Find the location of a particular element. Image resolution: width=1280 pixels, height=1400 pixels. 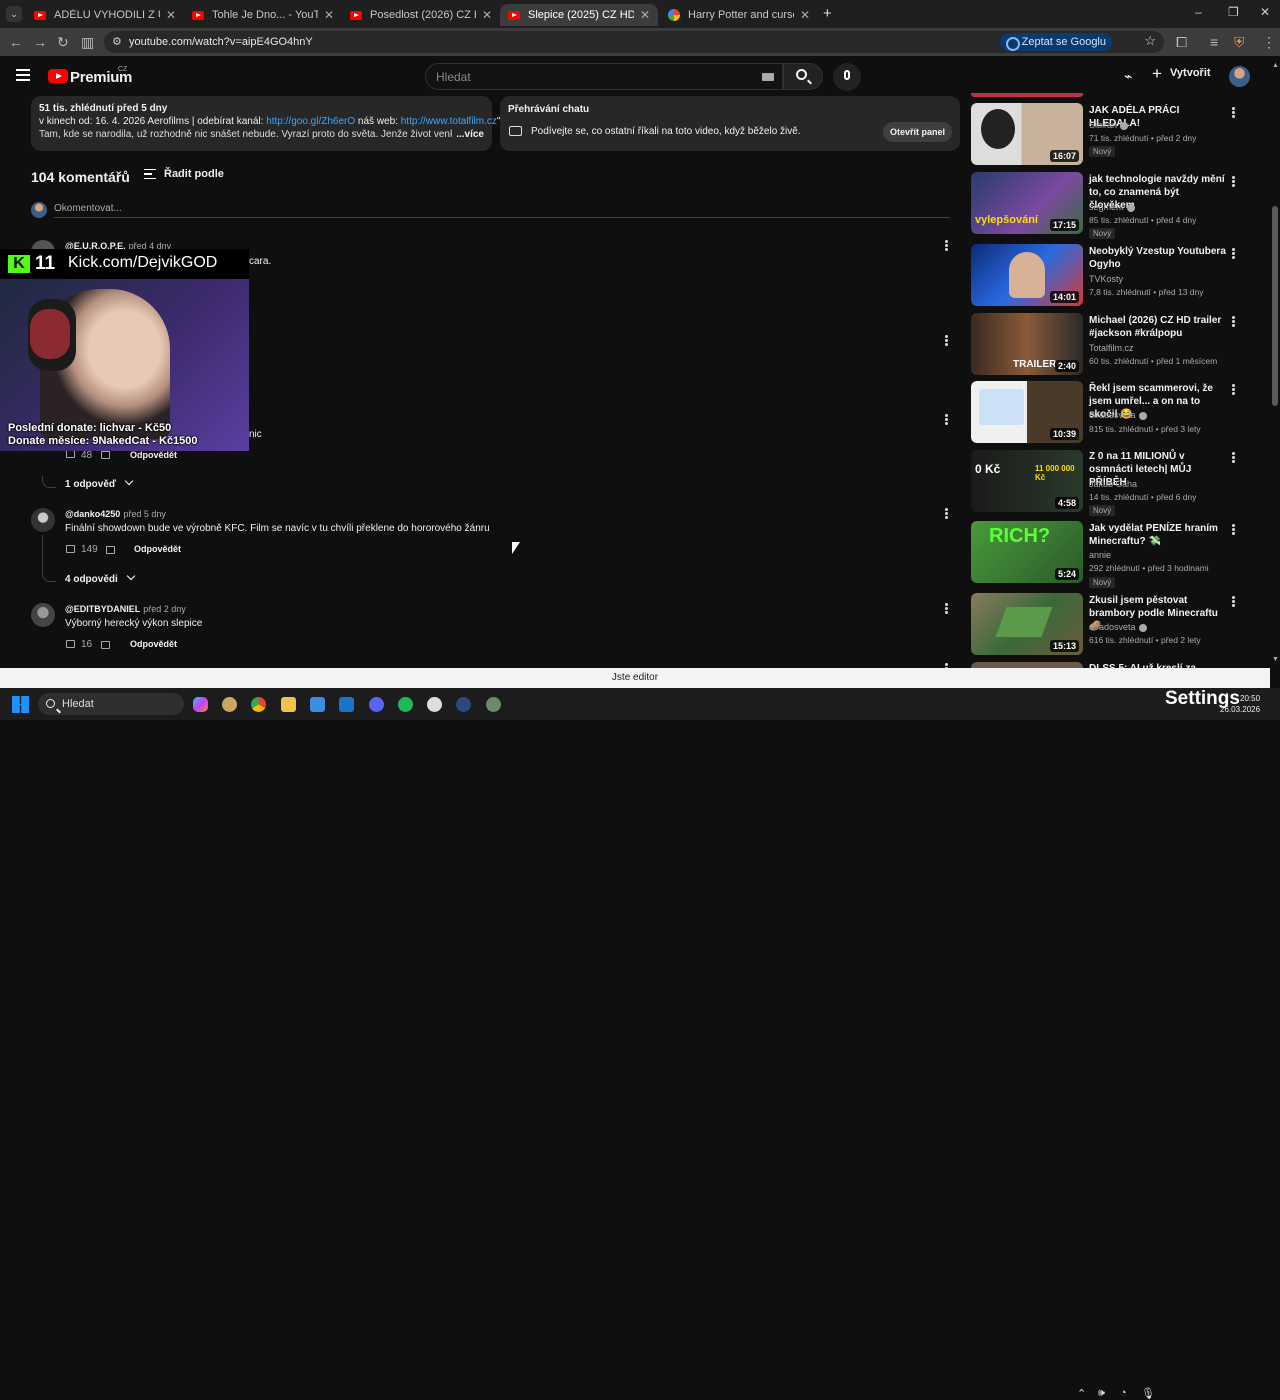

show-more-button: ...více is located at coordinates (468, 134).